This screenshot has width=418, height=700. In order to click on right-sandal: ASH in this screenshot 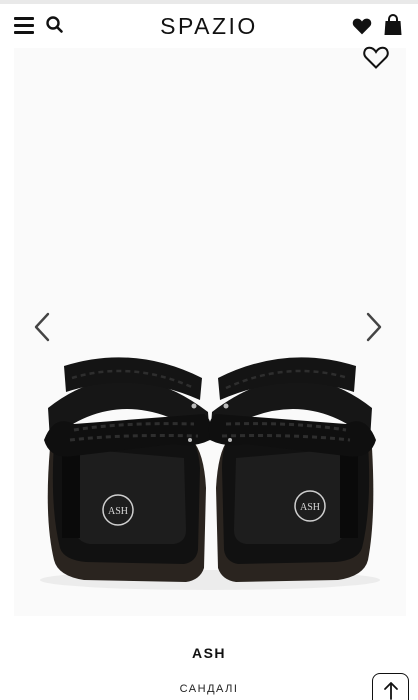, I will do `click(292, 469)`.